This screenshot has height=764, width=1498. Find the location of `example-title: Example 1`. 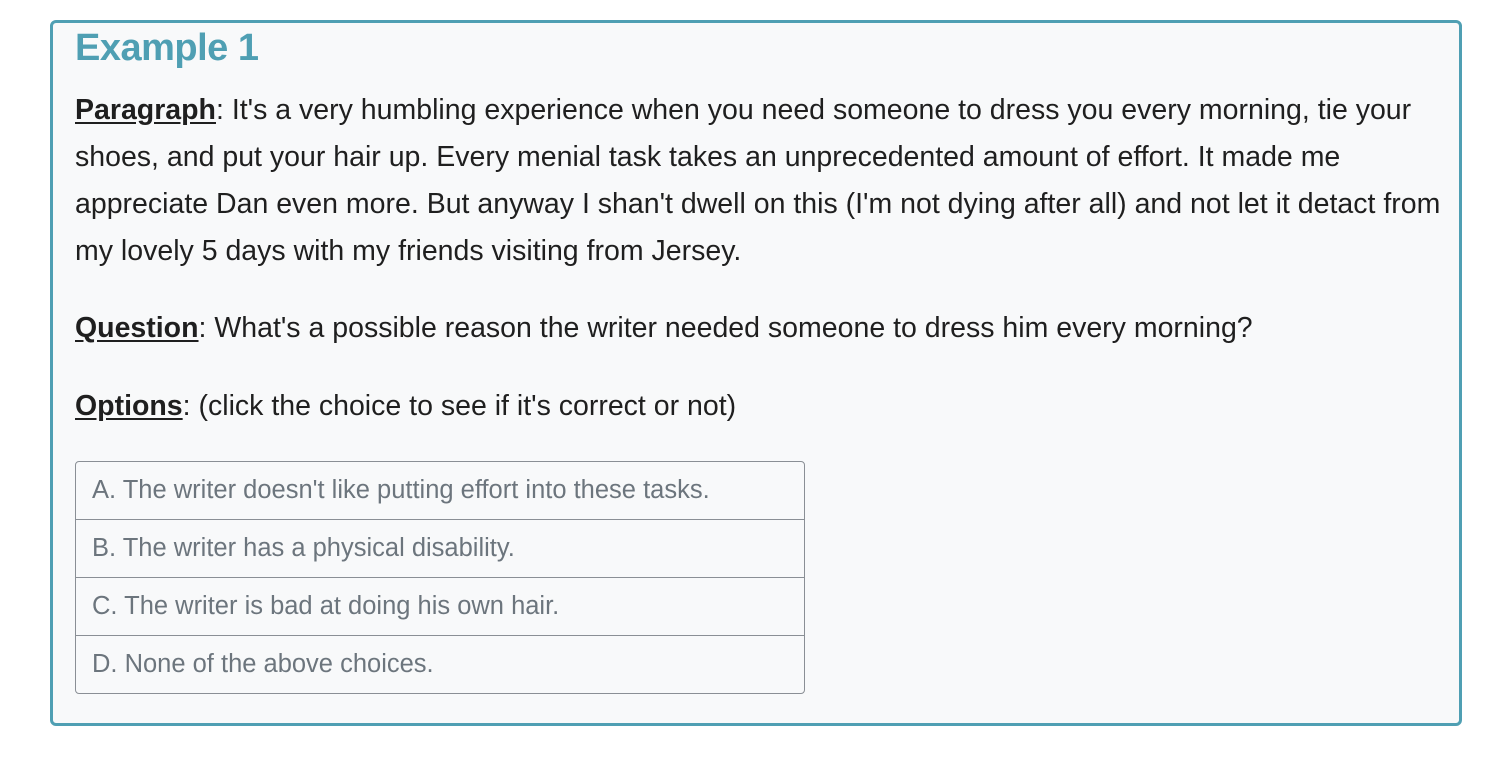

example-title: Example 1 is located at coordinates (167, 48).